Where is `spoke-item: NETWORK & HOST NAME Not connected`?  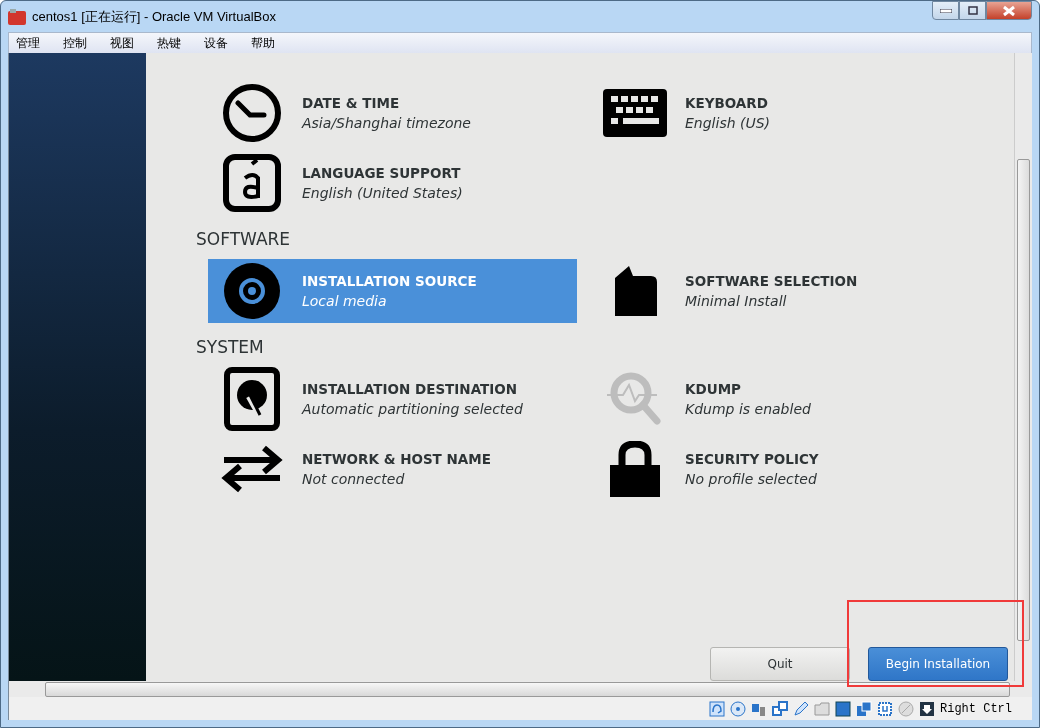 spoke-item: NETWORK & HOST NAME Not connected is located at coordinates (392, 469).